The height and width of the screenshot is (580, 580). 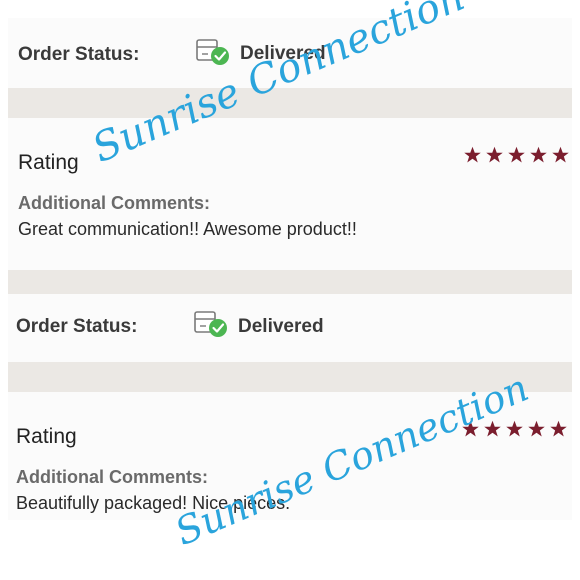 What do you see at coordinates (281, 326) in the screenshot?
I see `order-status-value: Delivered` at bounding box center [281, 326].